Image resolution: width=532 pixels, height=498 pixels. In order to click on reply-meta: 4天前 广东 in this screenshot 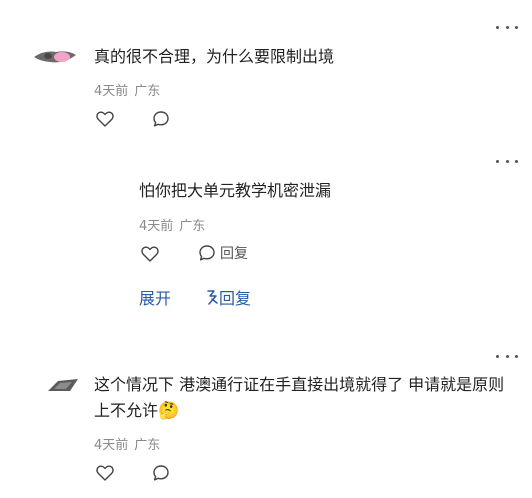, I will do `click(172, 224)`.